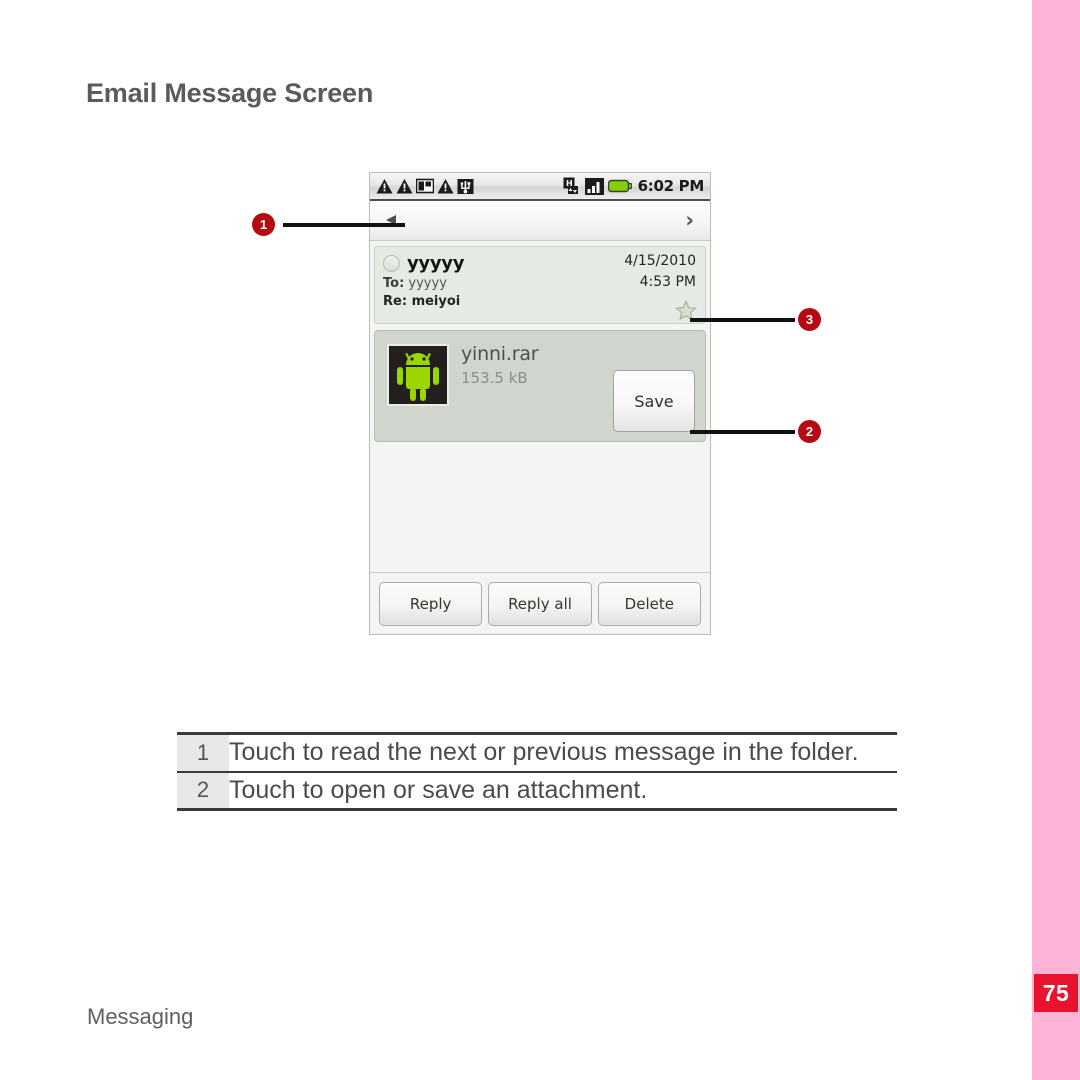 The width and height of the screenshot is (1080, 1080). I want to click on subject-value: meiyoi, so click(436, 301).